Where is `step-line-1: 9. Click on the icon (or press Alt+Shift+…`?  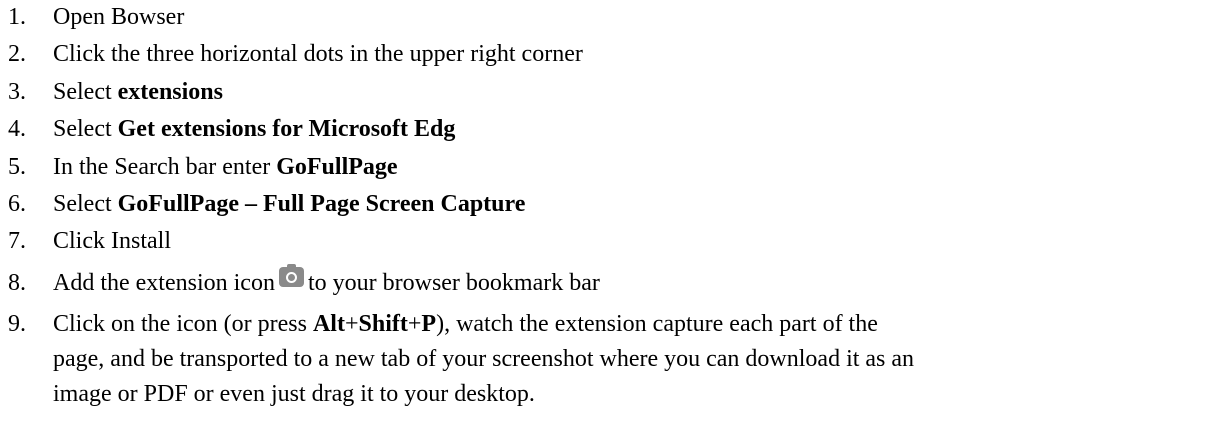
step-line-1: 9. Click on the icon (or press Alt+Shift+… is located at coordinates (606, 328).